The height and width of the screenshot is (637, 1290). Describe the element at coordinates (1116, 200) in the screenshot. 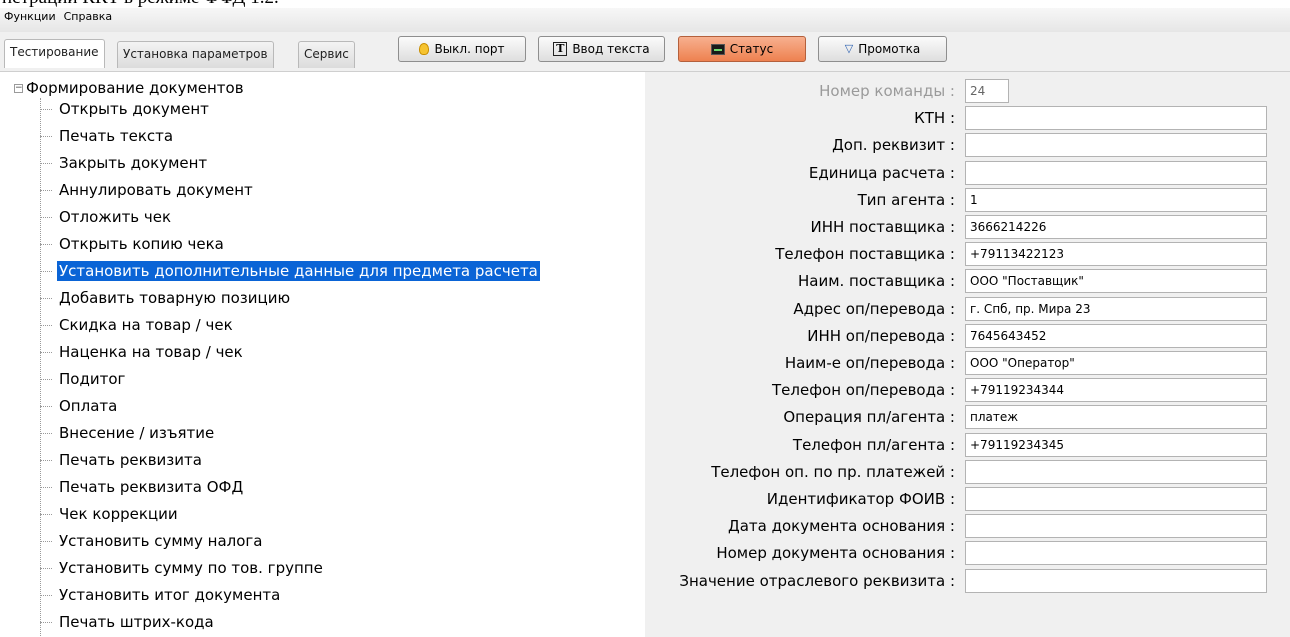

I see `text-field: 1` at that location.